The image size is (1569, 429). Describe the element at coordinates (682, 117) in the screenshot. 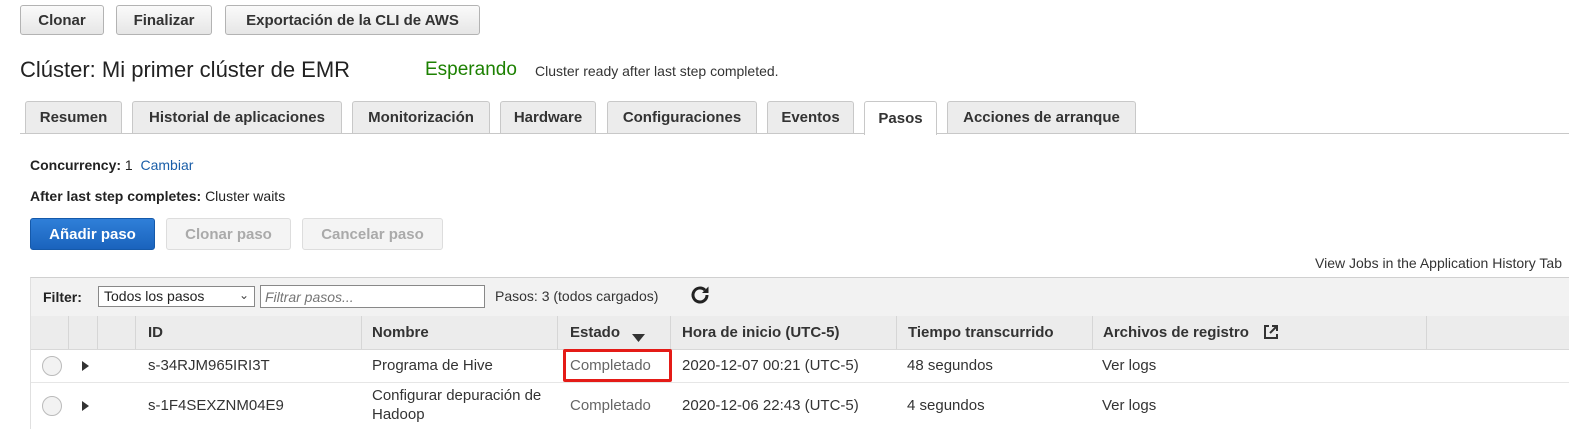

I see `tab-configurations: Configuraciones` at that location.